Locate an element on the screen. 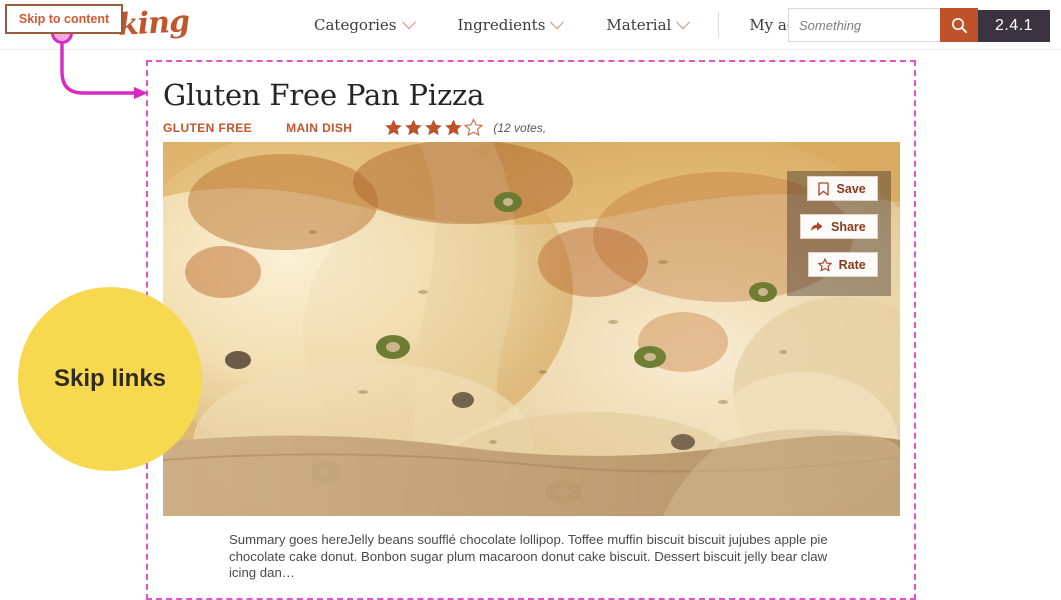  rate-button: Rate is located at coordinates (842, 264).